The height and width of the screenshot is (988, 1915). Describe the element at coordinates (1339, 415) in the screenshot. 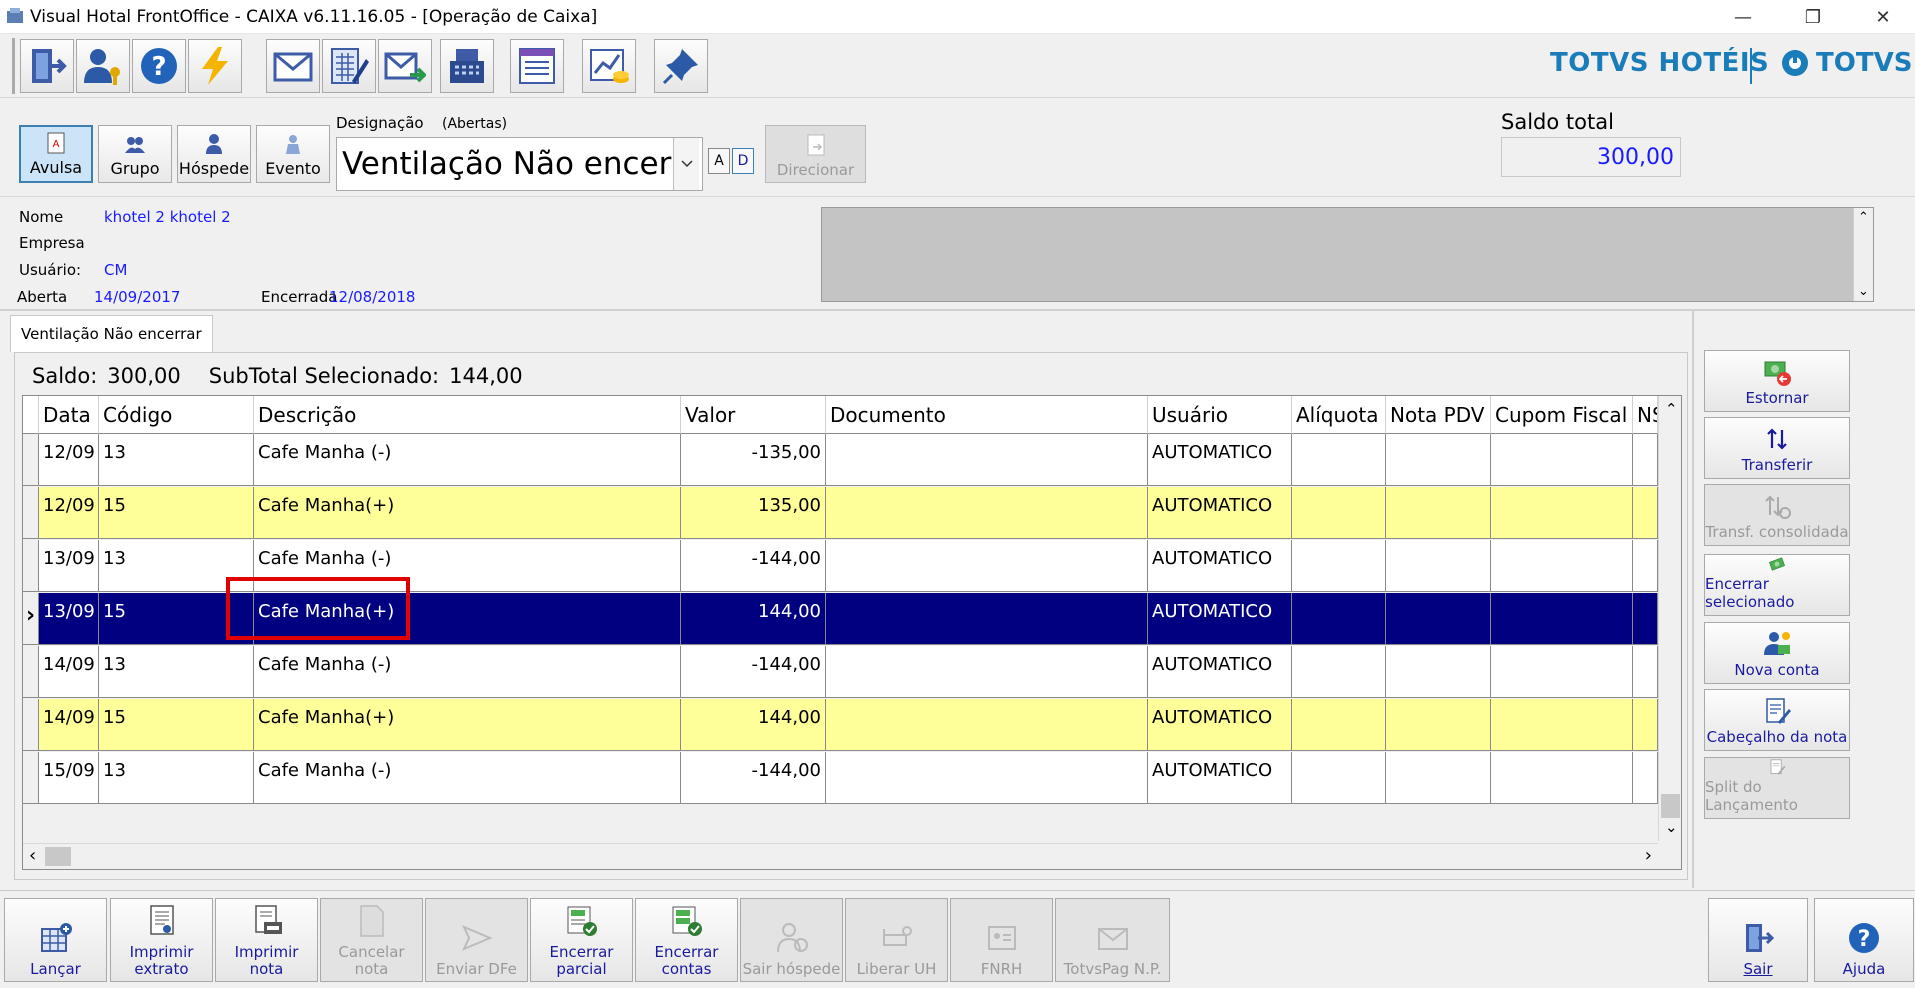

I see `header-aliquota: Alíquota` at that location.